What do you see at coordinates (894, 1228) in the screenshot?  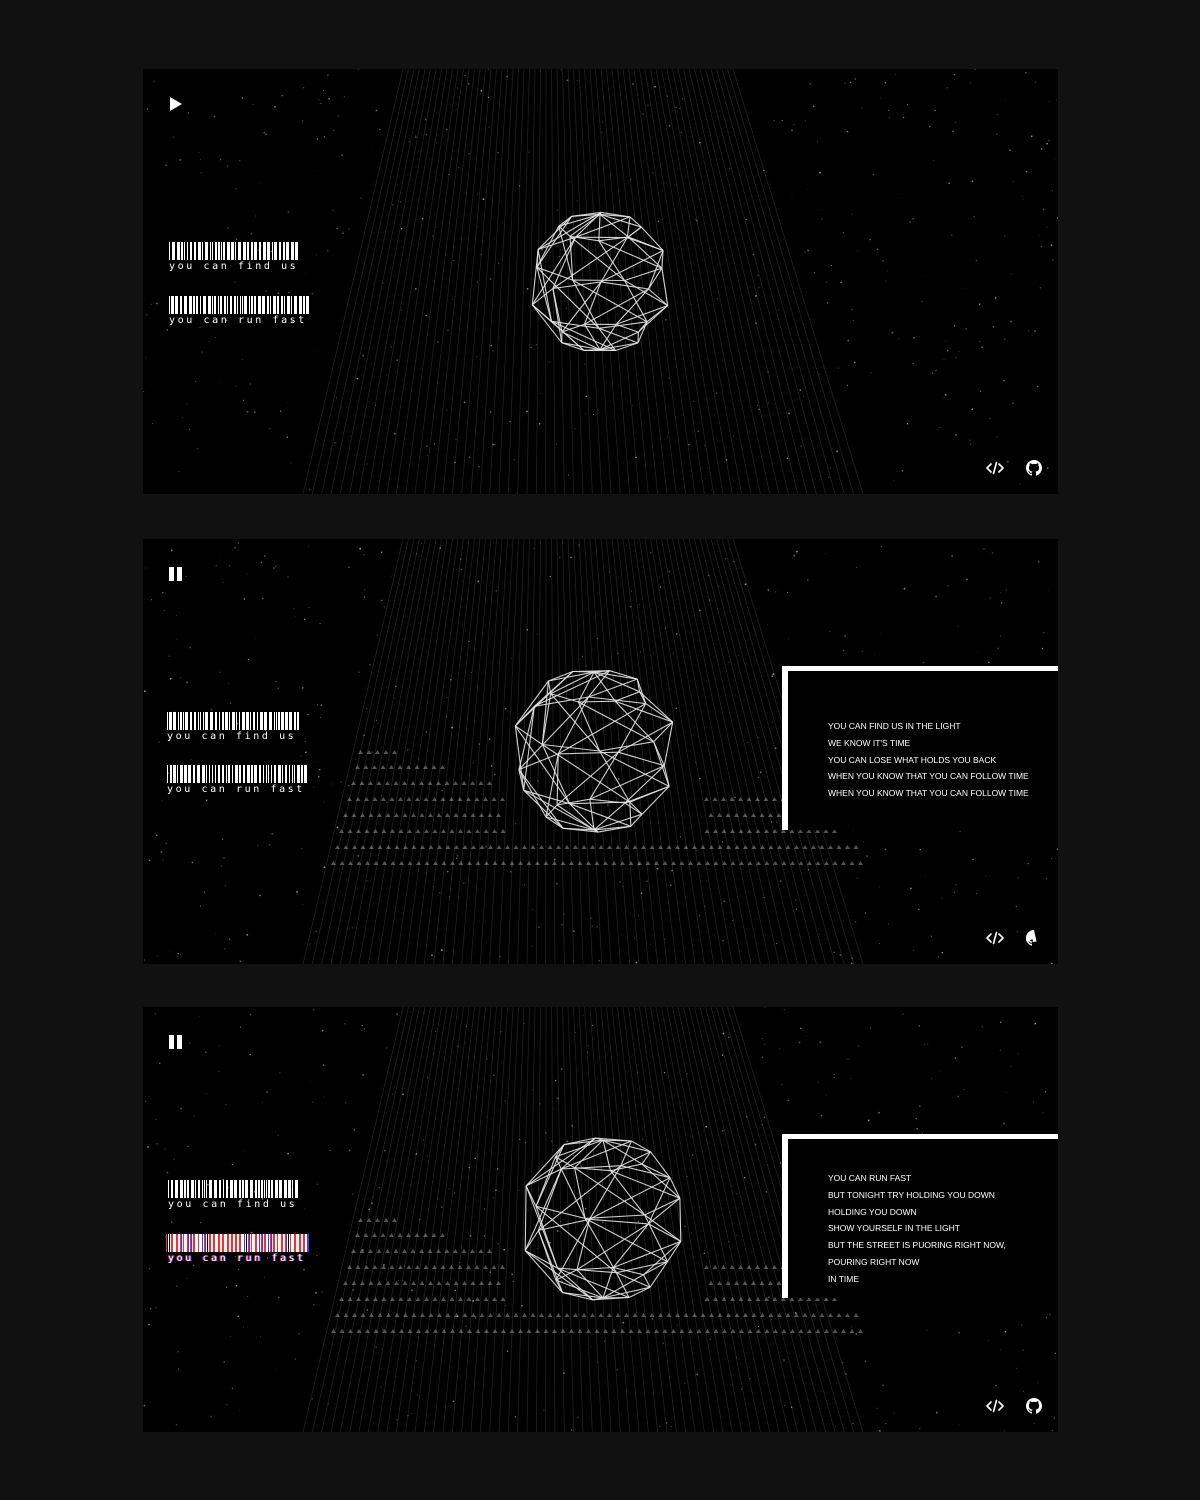 I see `lyric-line: SHOW YOURSELF IN THE LIGHT` at bounding box center [894, 1228].